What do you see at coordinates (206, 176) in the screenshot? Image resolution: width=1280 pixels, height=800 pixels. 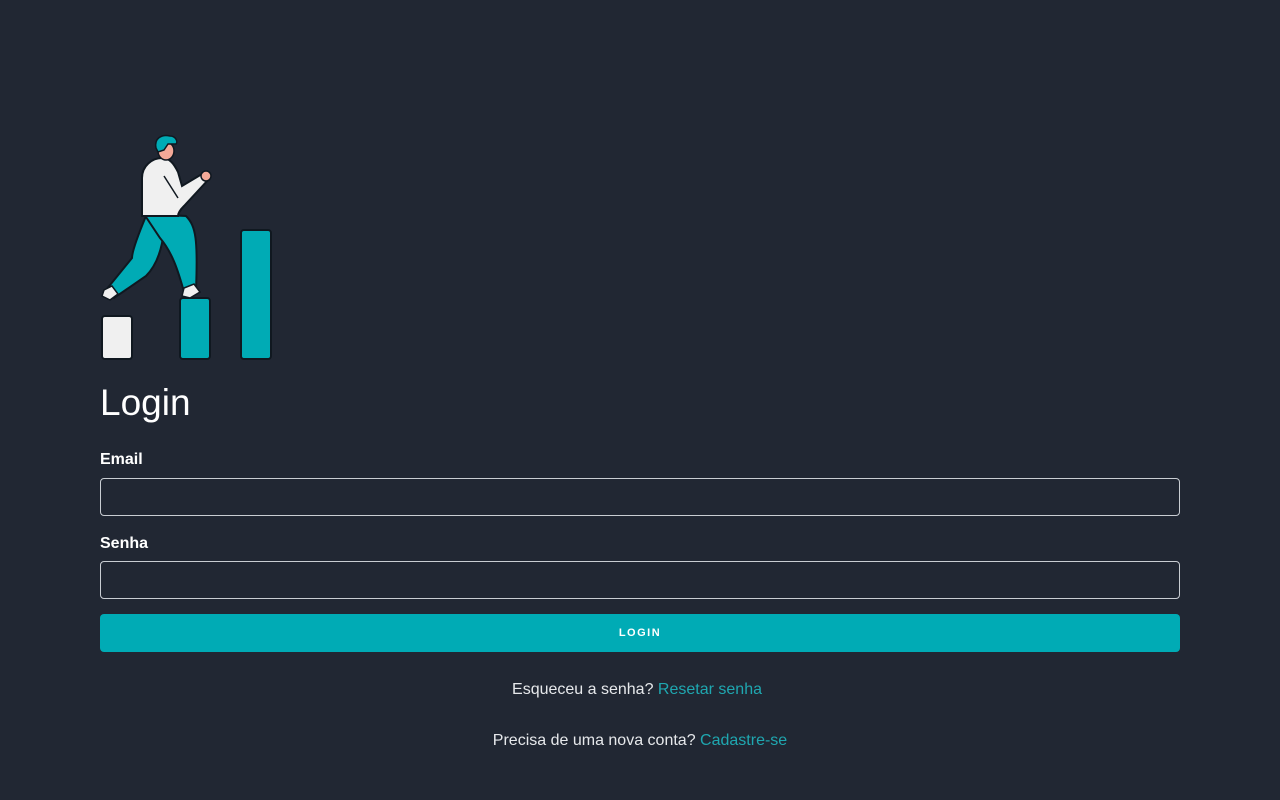 I see `hand` at bounding box center [206, 176].